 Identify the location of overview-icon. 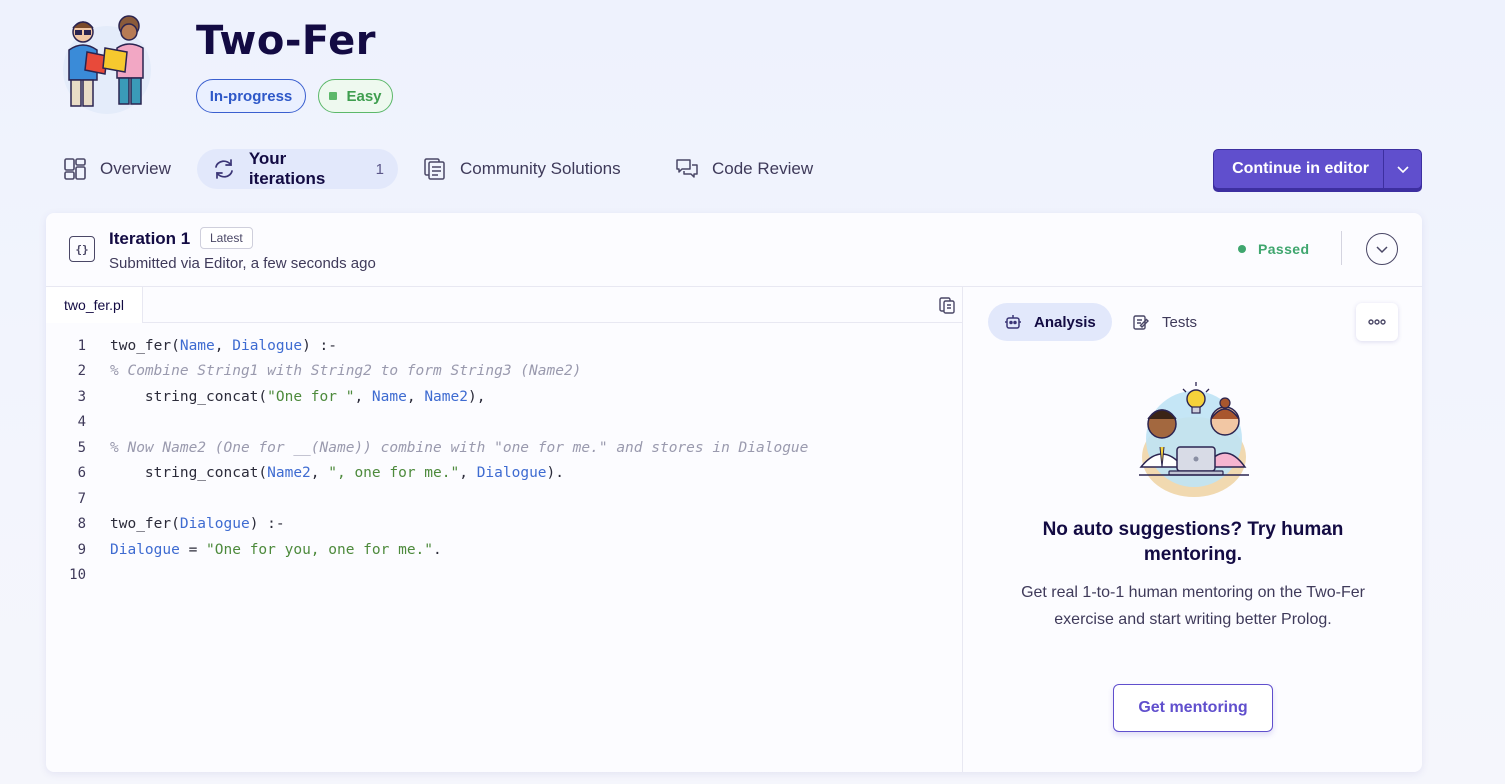
(75, 169).